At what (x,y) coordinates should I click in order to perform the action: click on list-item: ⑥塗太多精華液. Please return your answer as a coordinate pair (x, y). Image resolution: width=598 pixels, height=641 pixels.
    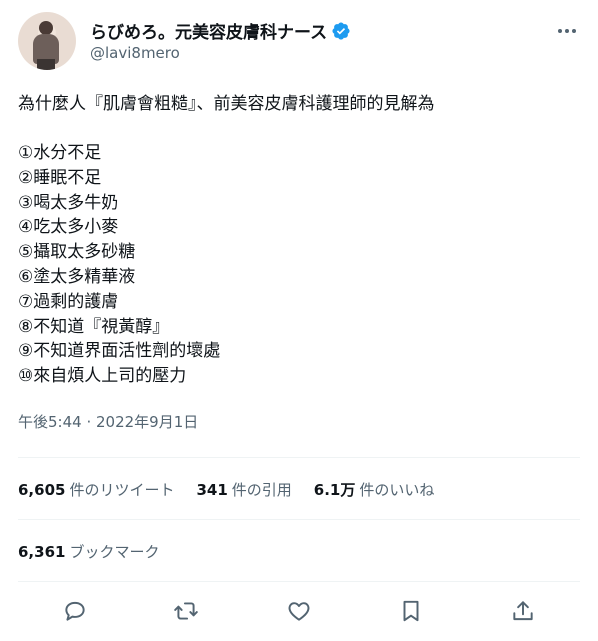
    Looking at the image, I should click on (77, 276).